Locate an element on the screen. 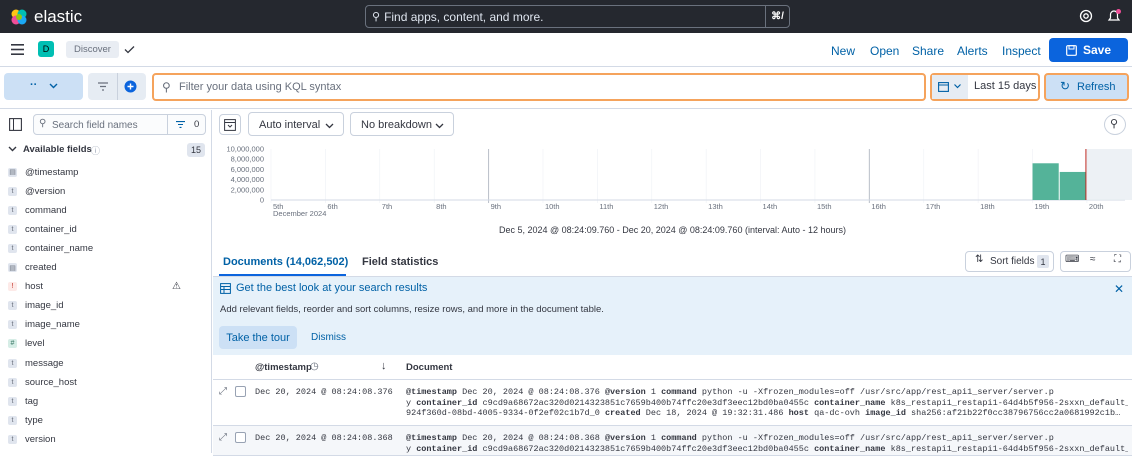  field-item: t type is located at coordinates (25, 420).